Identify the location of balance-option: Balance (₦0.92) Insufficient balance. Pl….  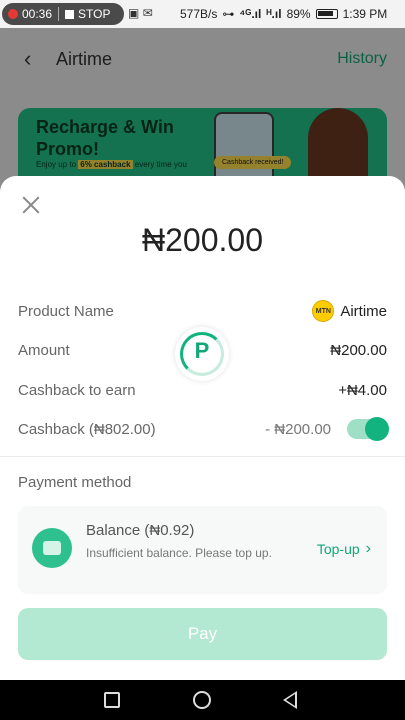
(202, 550).